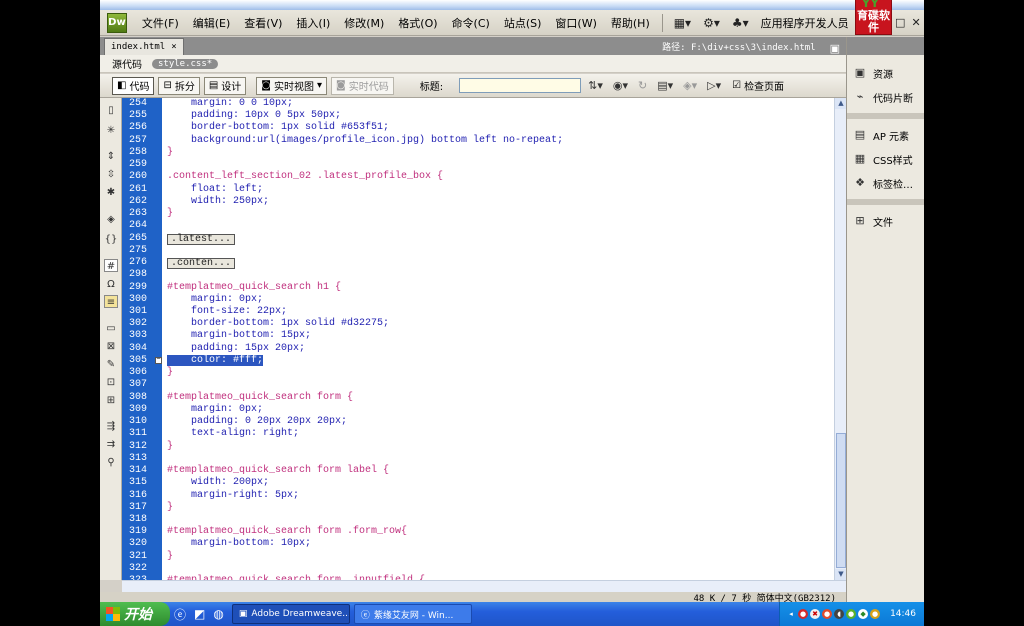 This screenshot has height=626, width=1024. Describe the element at coordinates (803, 614) in the screenshot. I see `tray-antivirus-icon: ●` at that location.